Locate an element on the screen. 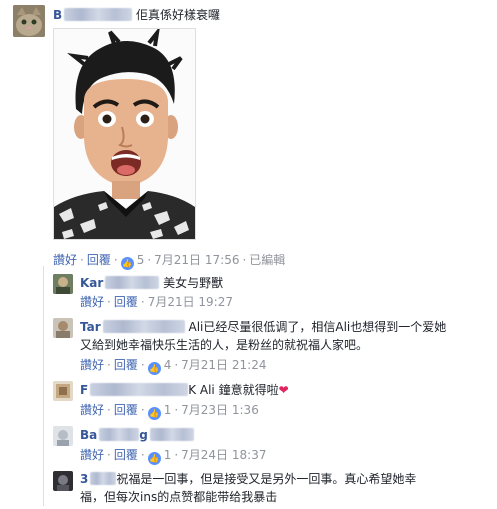 Image resolution: width=497 pixels, height=509 pixels. cat-avatar-icon is located at coordinates (29, 21).